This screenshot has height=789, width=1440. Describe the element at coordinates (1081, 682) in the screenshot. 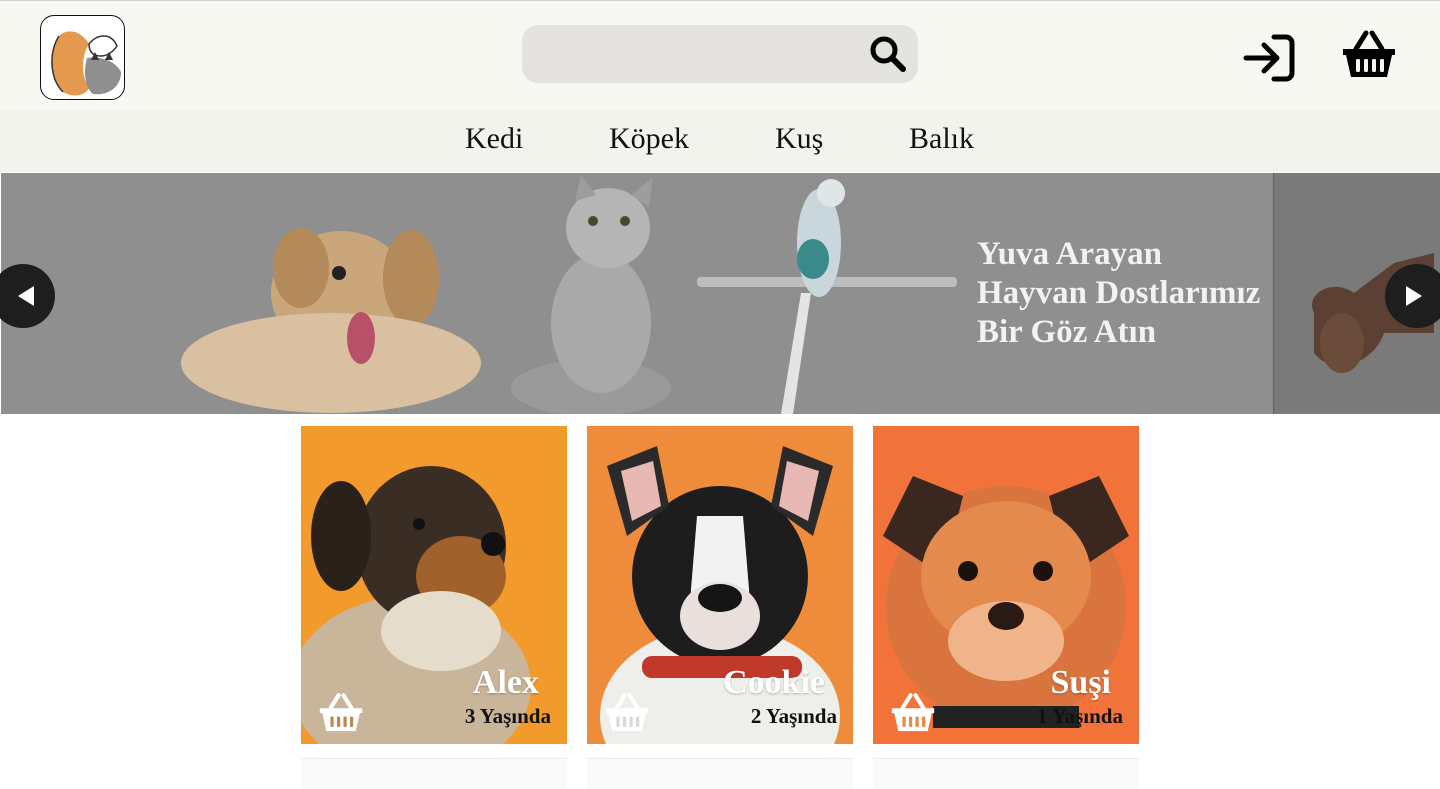

I see `pet-name: Suşi` at that location.